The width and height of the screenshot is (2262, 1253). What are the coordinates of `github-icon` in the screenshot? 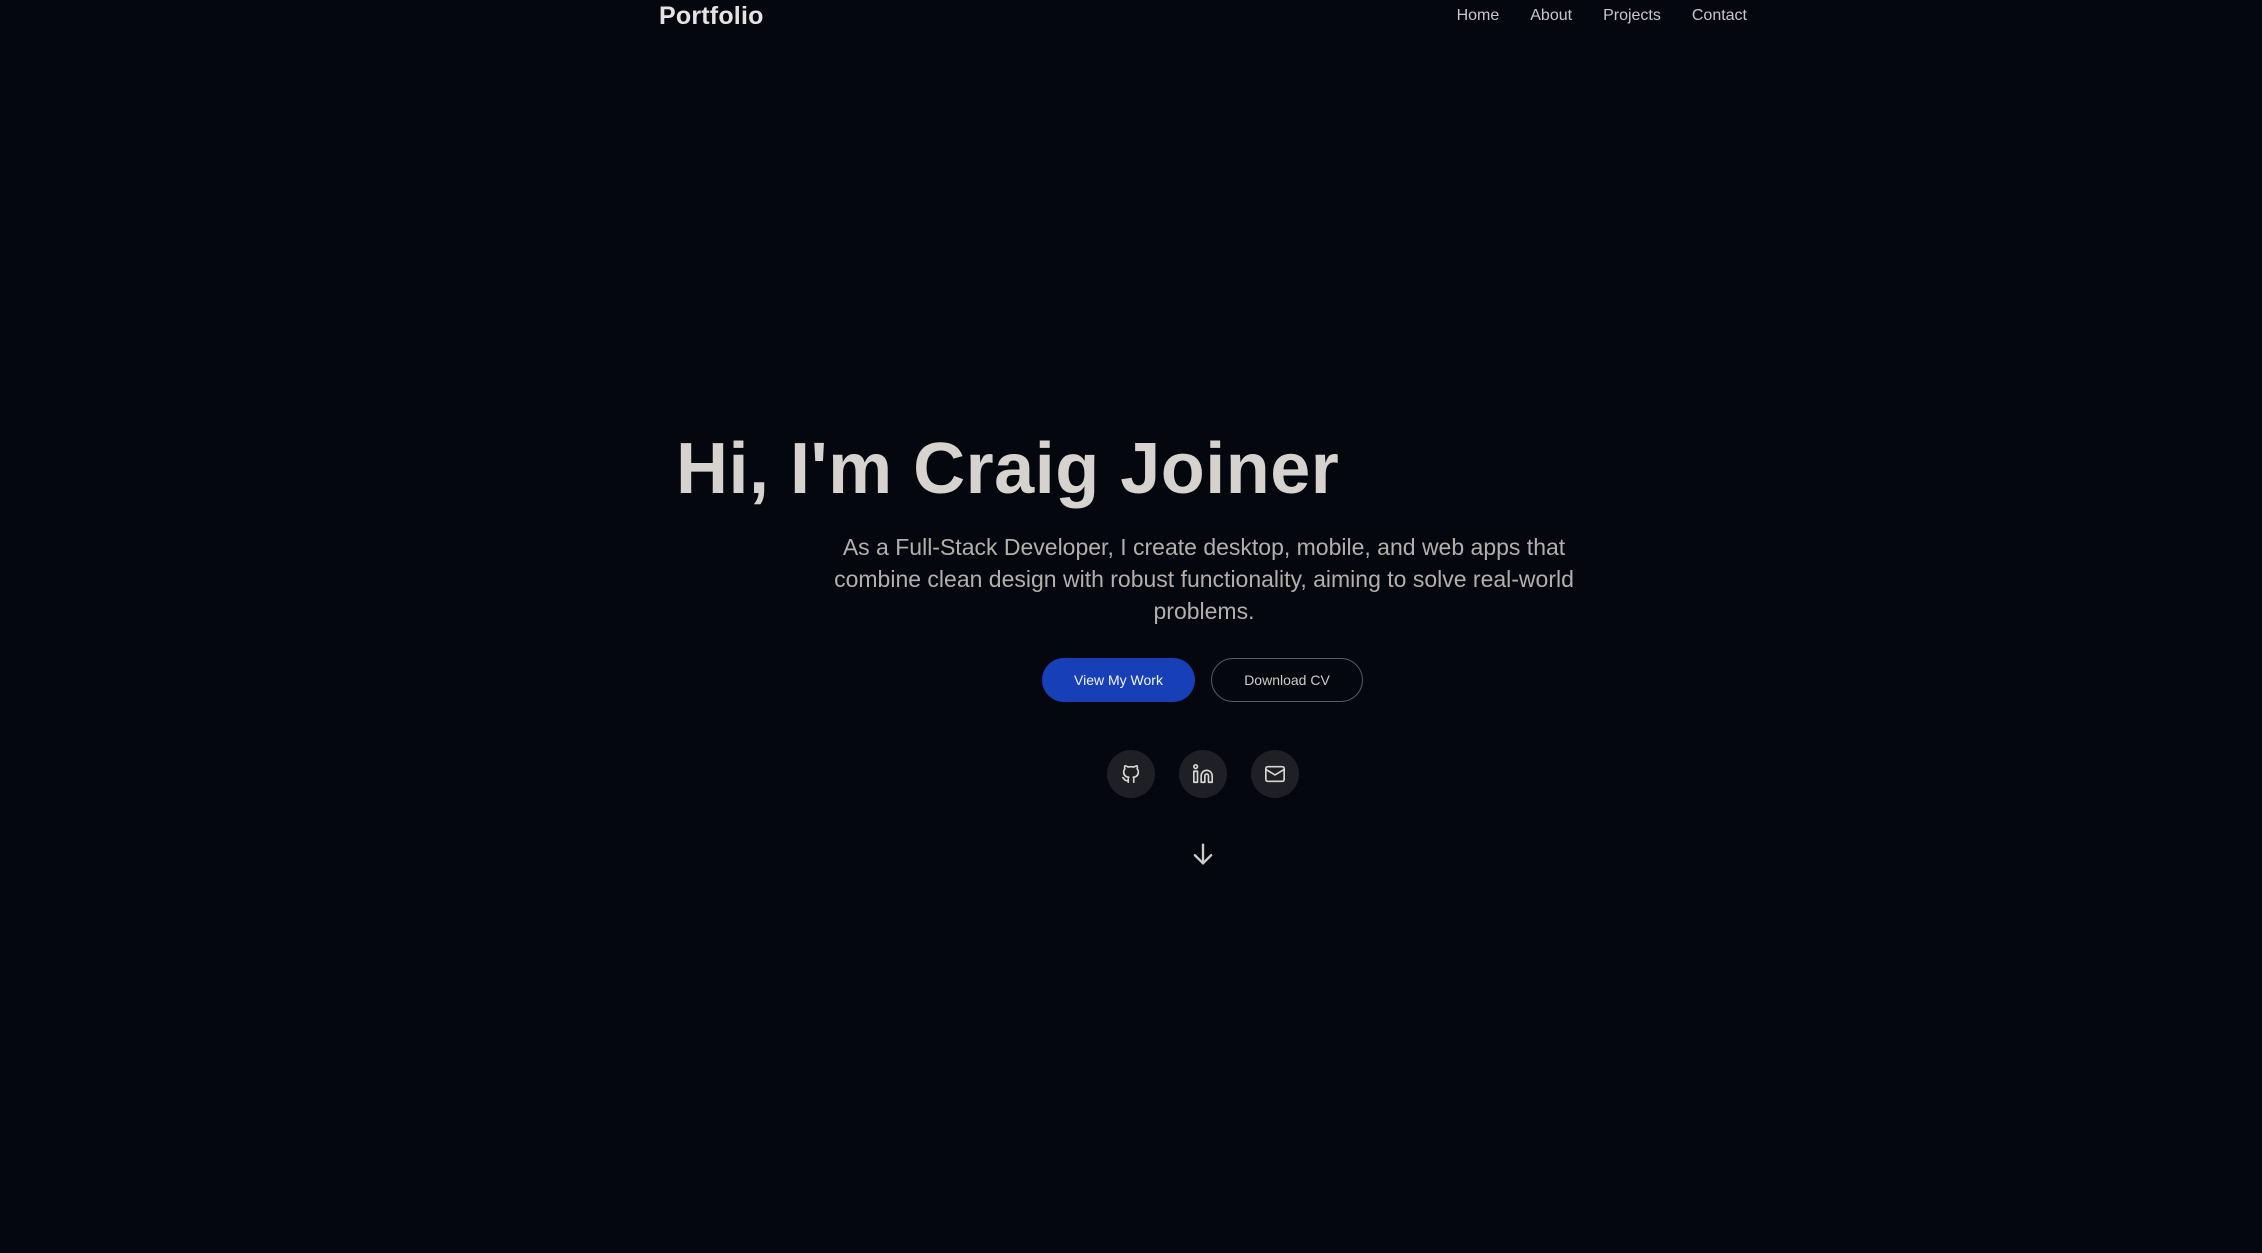 It's located at (1130, 774).